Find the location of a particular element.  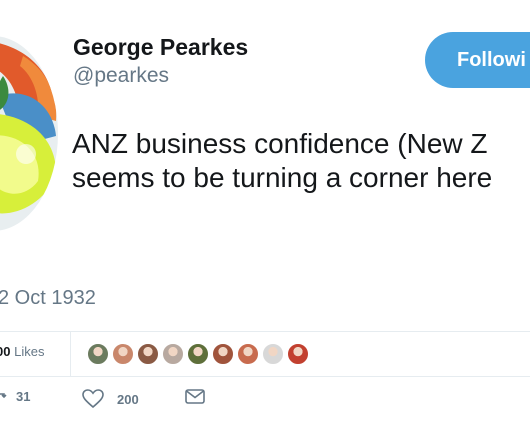

author-handle: @pearkes is located at coordinates (121, 76).